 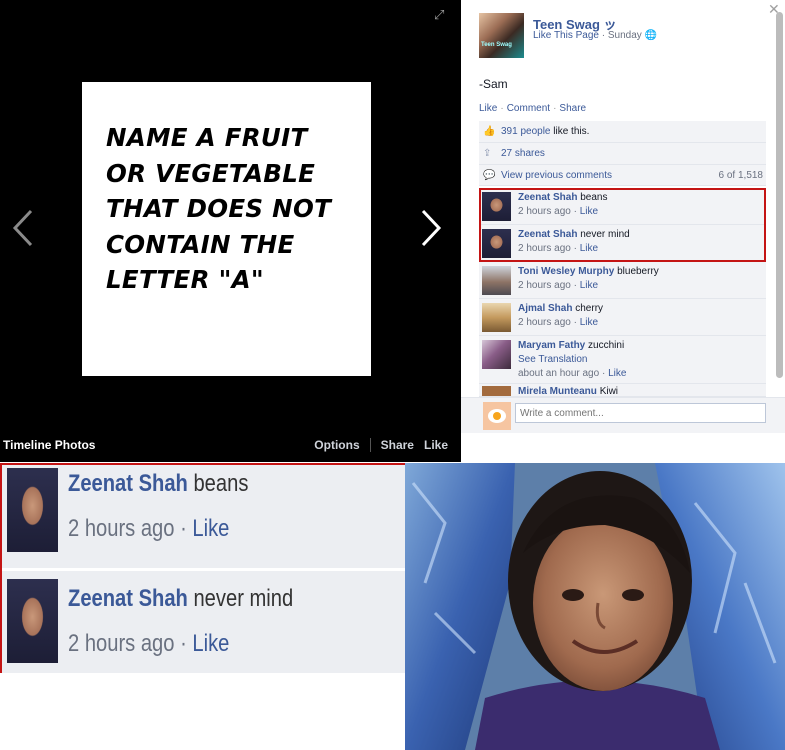 What do you see at coordinates (489, 131) in the screenshot?
I see `thumbs-up-icon: 👍` at bounding box center [489, 131].